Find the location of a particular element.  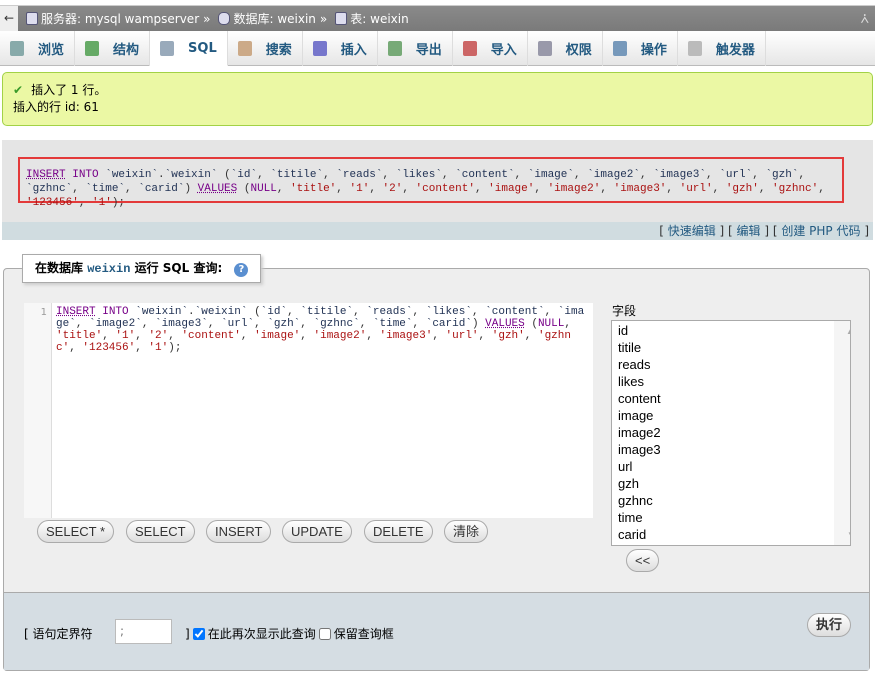

breadcrumb-table: 表: weixin is located at coordinates (372, 18).